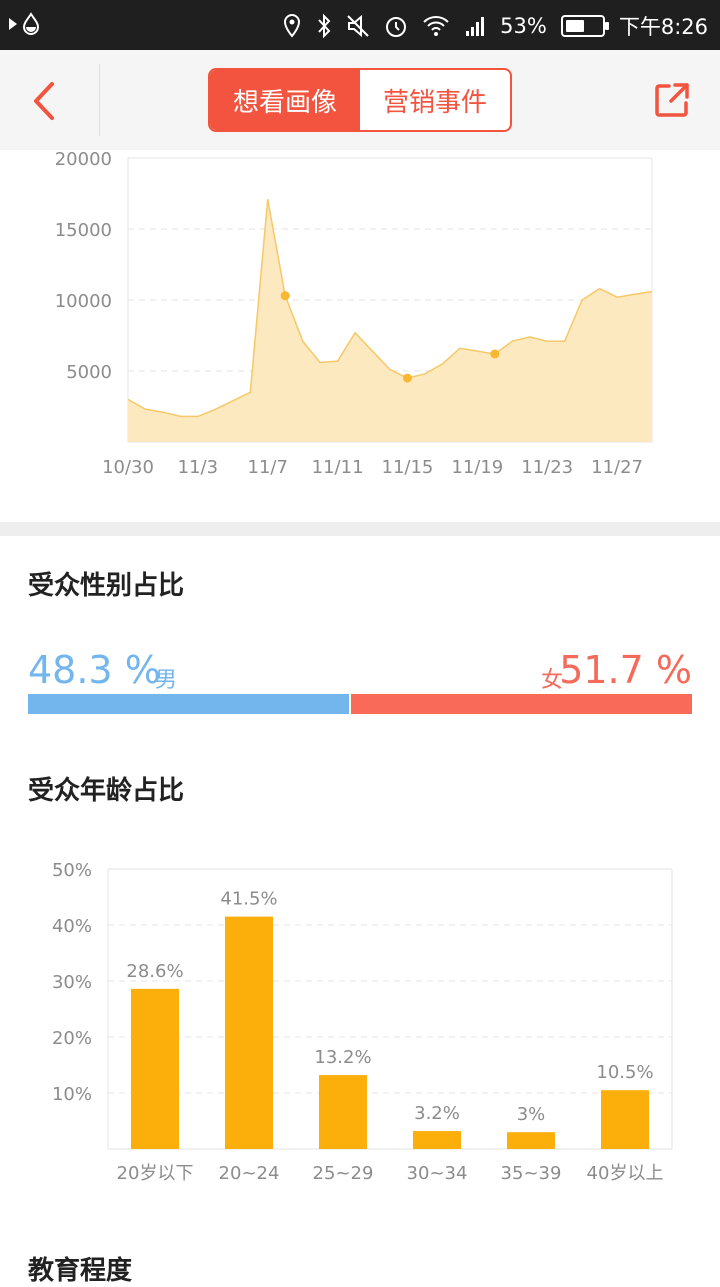  I want to click on y-tick-label: 5000, so click(89, 372).